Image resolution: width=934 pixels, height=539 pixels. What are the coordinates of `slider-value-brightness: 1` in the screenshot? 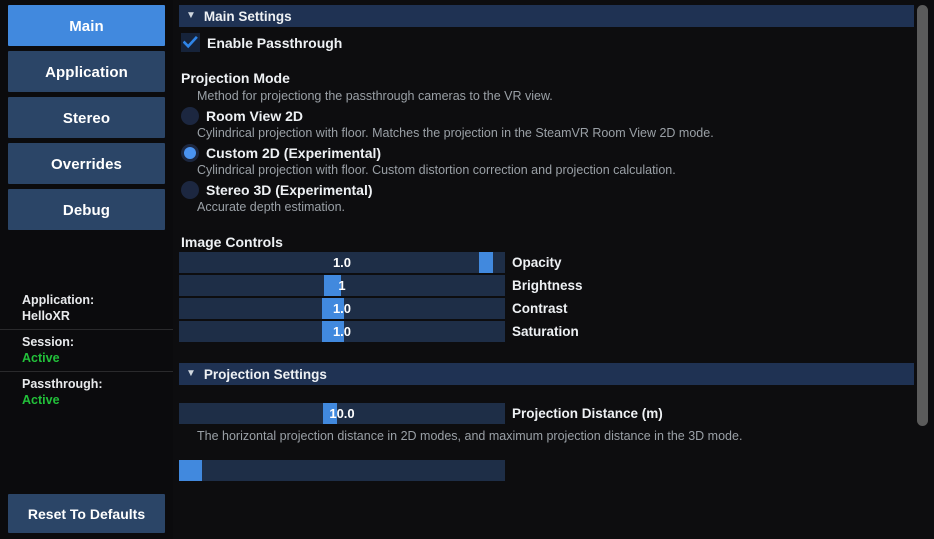 It's located at (342, 285).